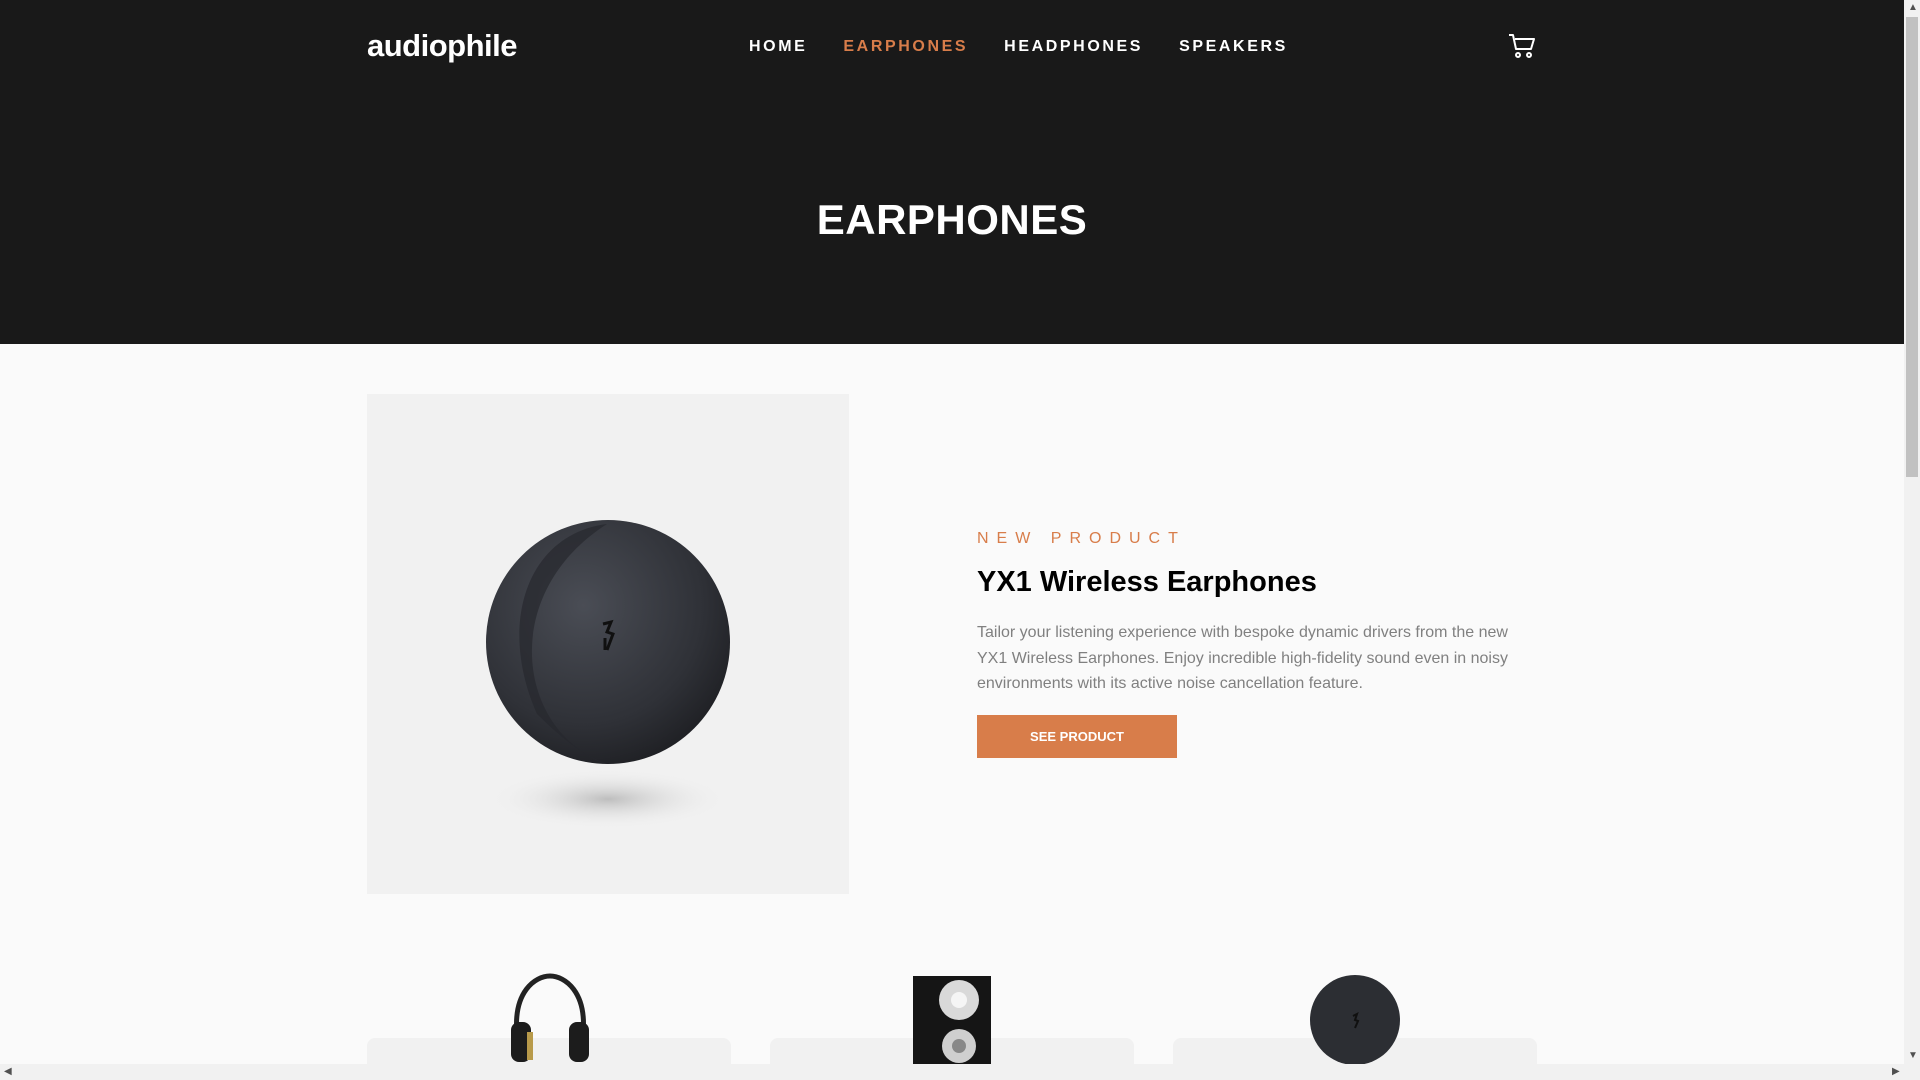 The height and width of the screenshot is (1080, 1920). I want to click on main-nav: HOME EARPHONES HEADPHONES SPEAKERS, so click(1018, 47).